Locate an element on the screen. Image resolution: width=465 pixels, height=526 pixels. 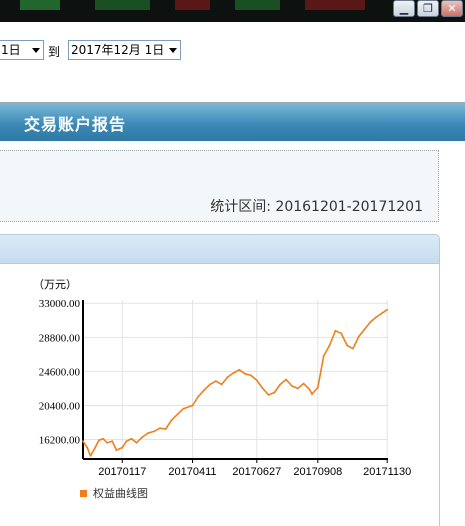
period-value: 20161201-20171201 is located at coordinates (349, 207).